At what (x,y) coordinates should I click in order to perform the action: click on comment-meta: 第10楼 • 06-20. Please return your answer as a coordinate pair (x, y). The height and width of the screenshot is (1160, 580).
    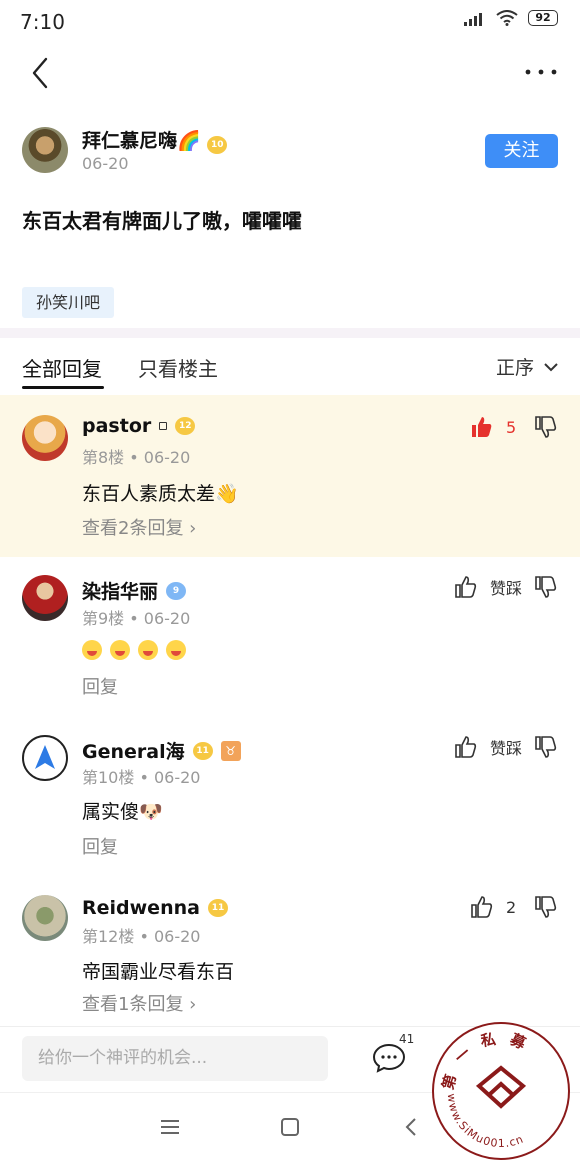
    Looking at the image, I should click on (141, 777).